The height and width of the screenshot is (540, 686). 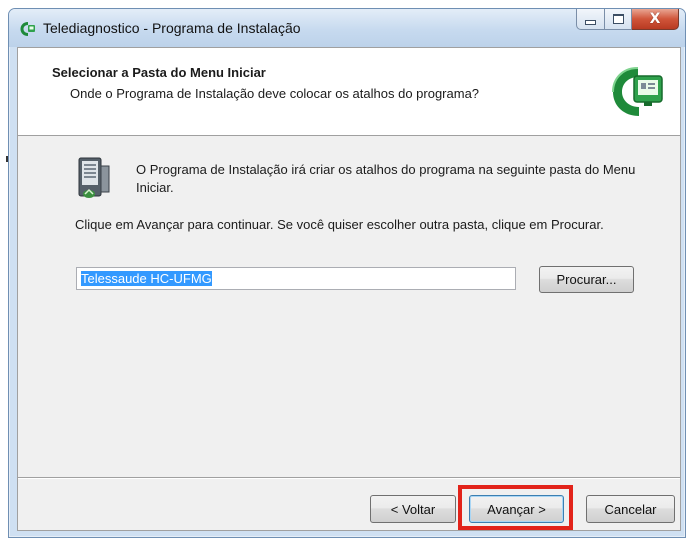 I want to click on start-menu-folder-input: Telessaude HC-UFMG, so click(x=296, y=278).